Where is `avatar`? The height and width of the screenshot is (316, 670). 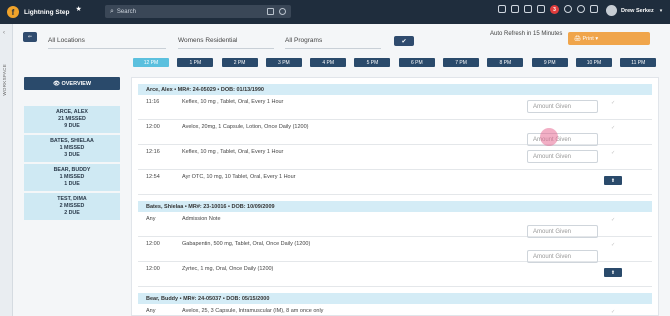
avatar is located at coordinates (611, 10).